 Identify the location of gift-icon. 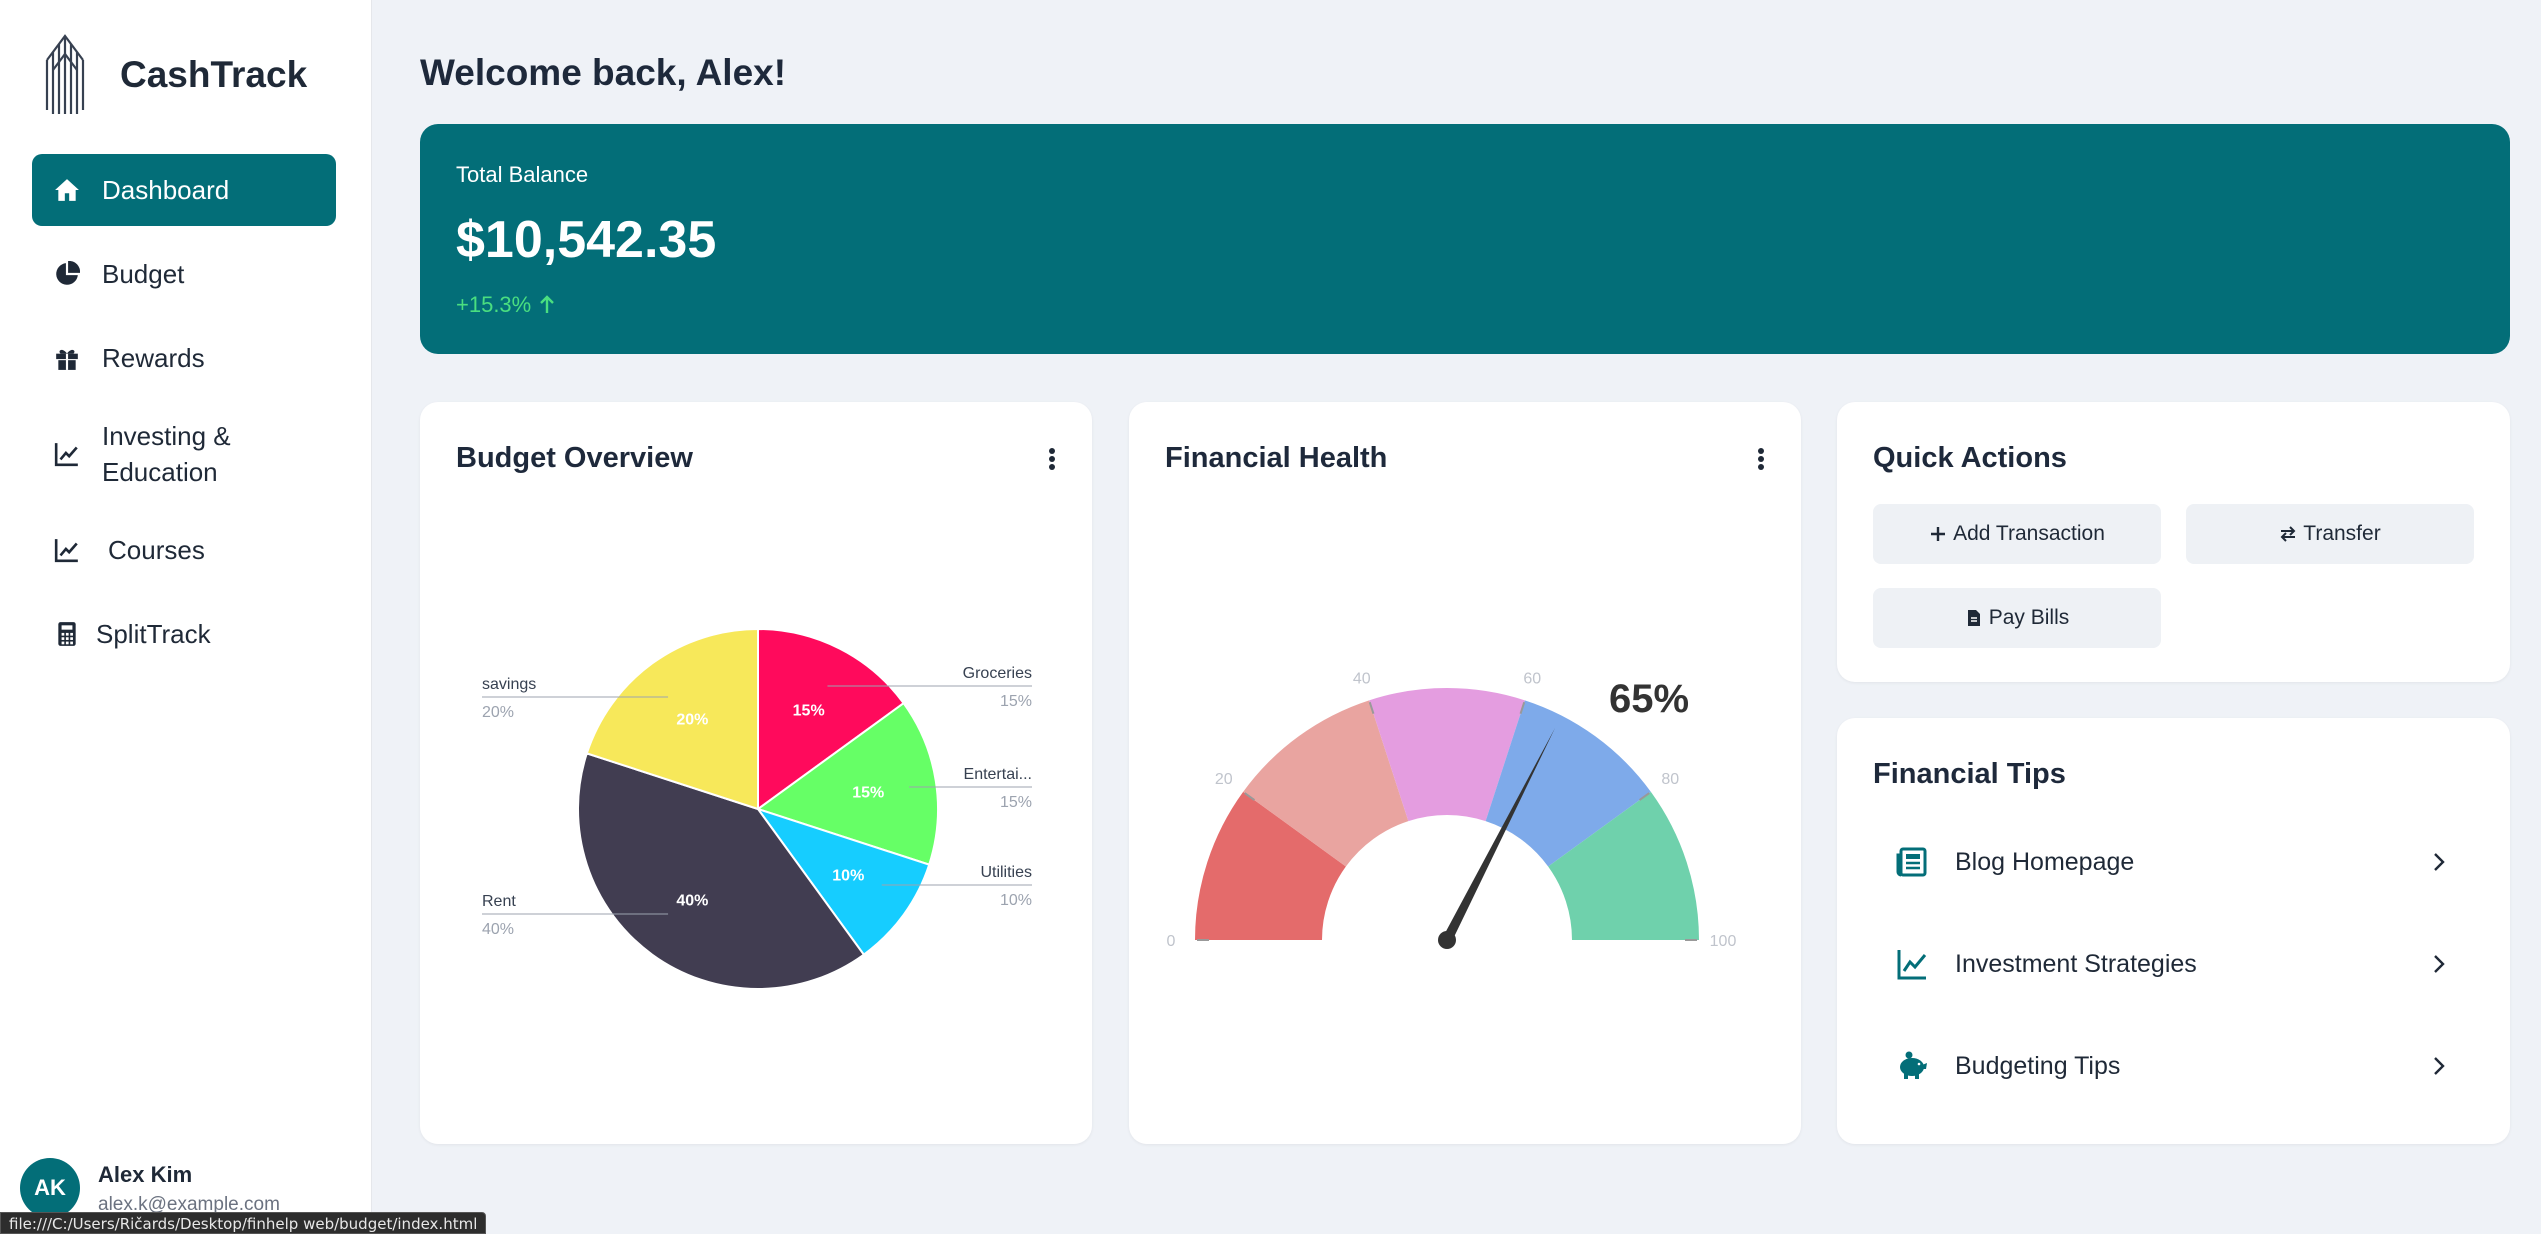
(67, 359).